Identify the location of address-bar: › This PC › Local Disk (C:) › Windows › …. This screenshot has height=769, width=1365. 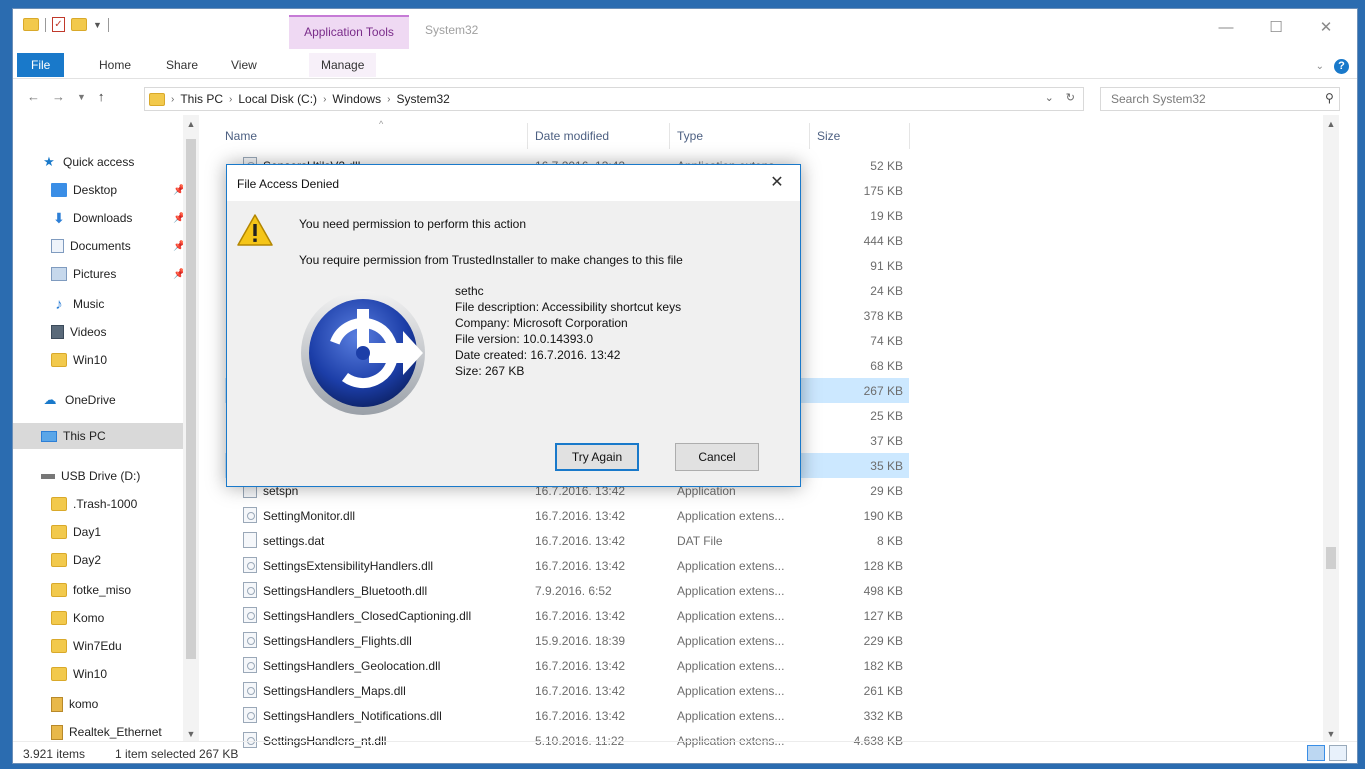
(614, 99).